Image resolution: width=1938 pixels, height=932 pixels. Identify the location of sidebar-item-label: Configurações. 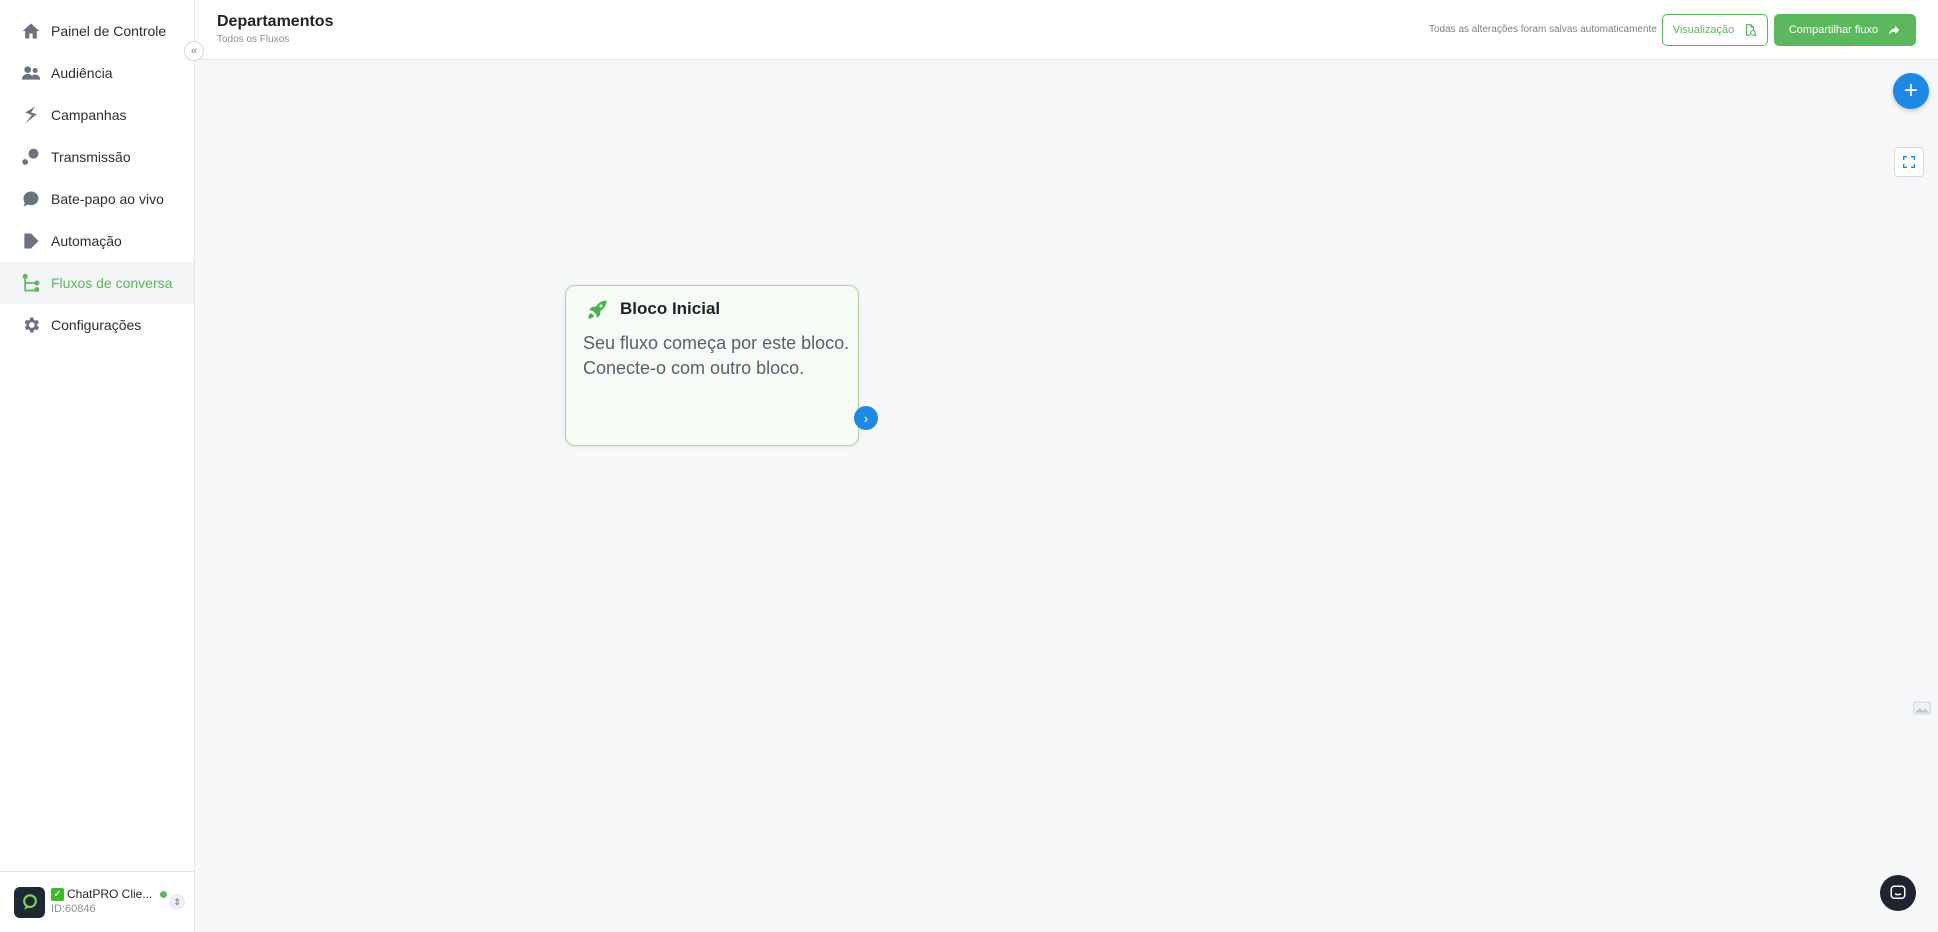
(96, 325).